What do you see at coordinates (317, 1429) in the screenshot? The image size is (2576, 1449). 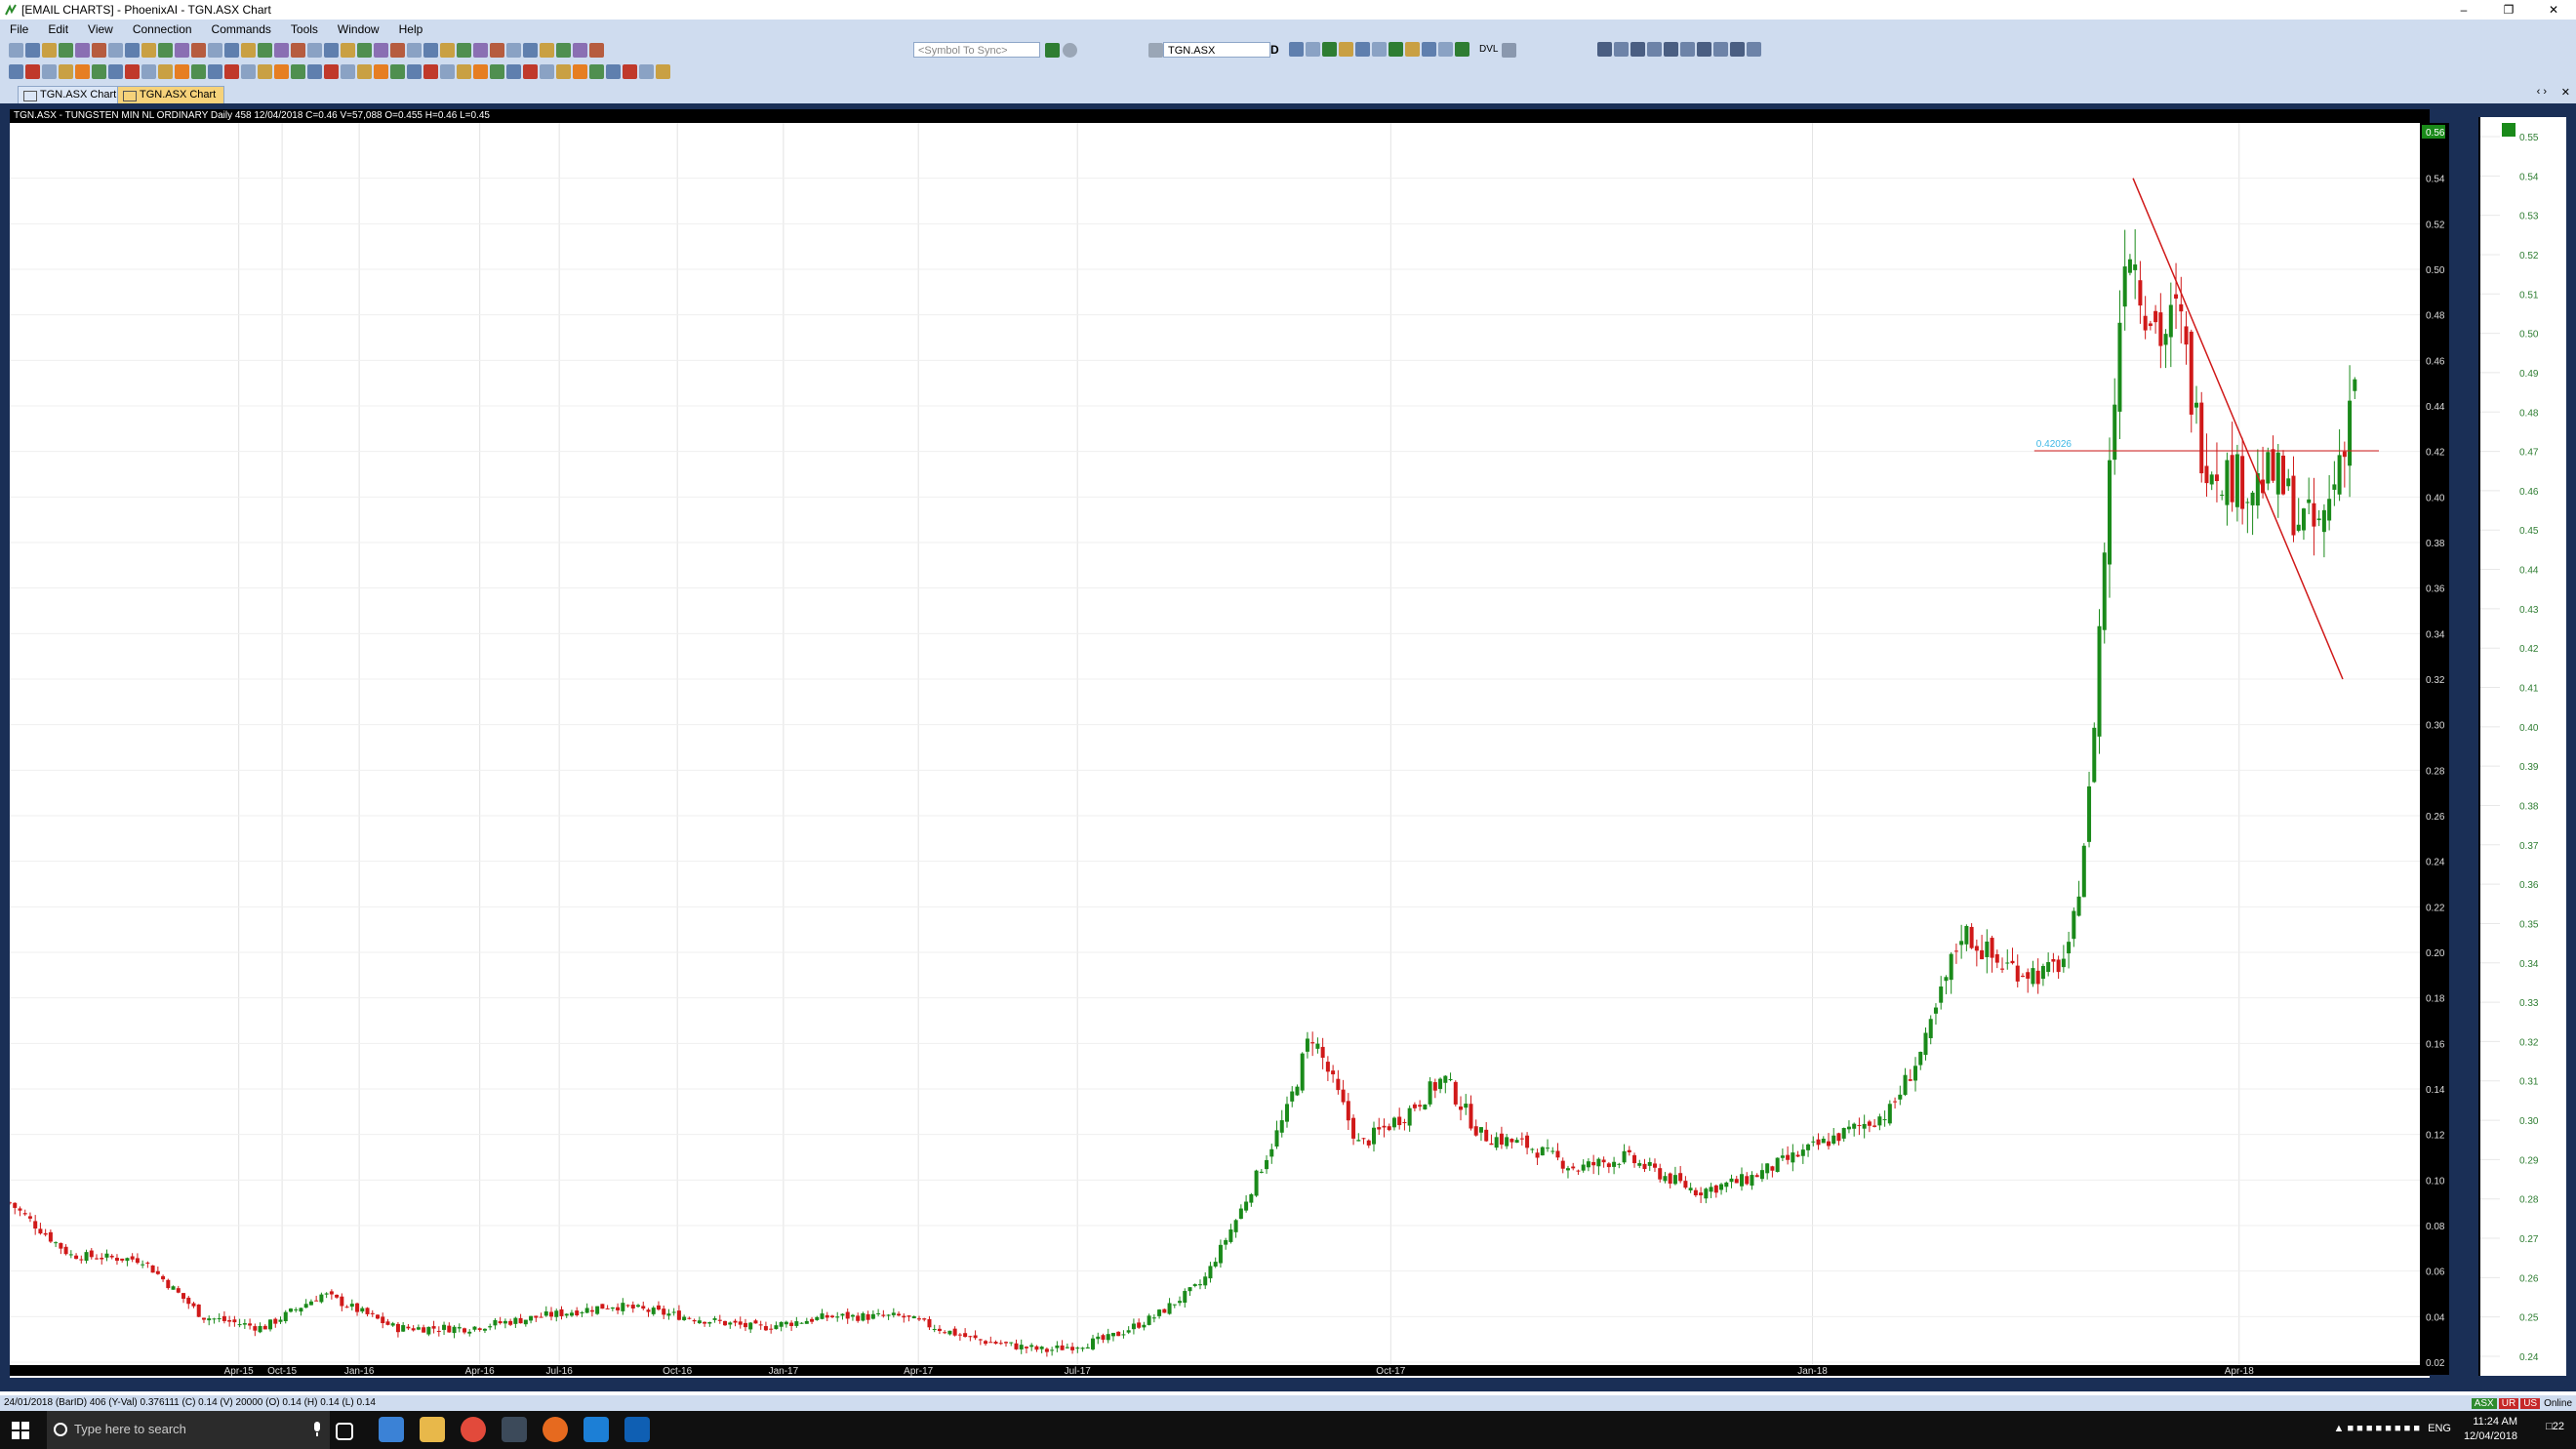 I see `microphone-icon` at bounding box center [317, 1429].